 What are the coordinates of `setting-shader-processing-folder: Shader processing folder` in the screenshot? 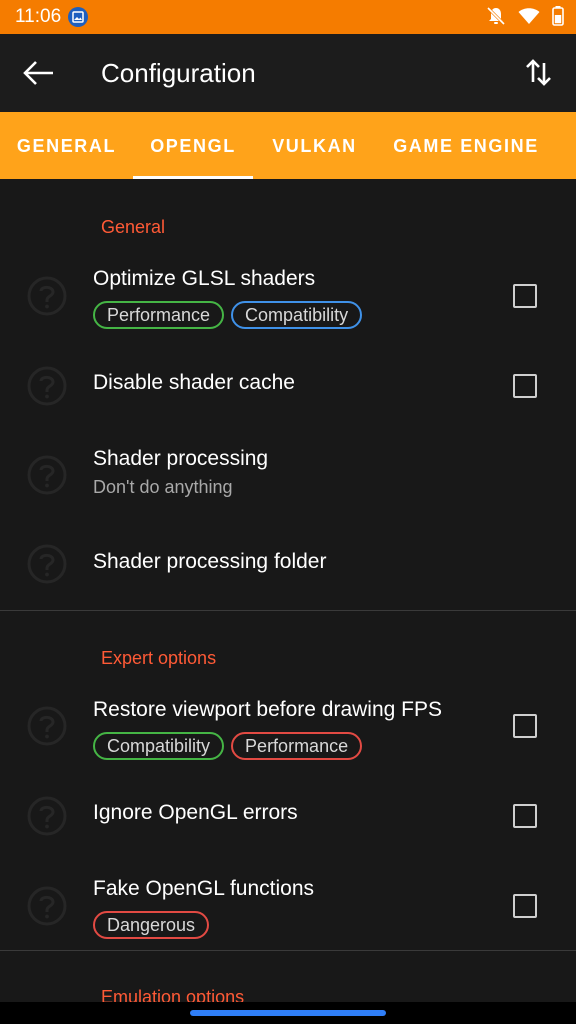 It's located at (288, 564).